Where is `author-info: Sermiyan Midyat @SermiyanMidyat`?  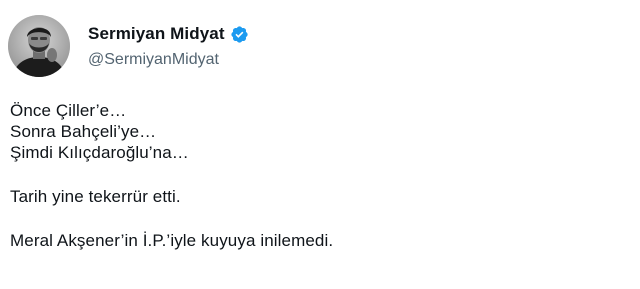
author-info: Sermiyan Midyat @SermiyanMidyat is located at coordinates (168, 46).